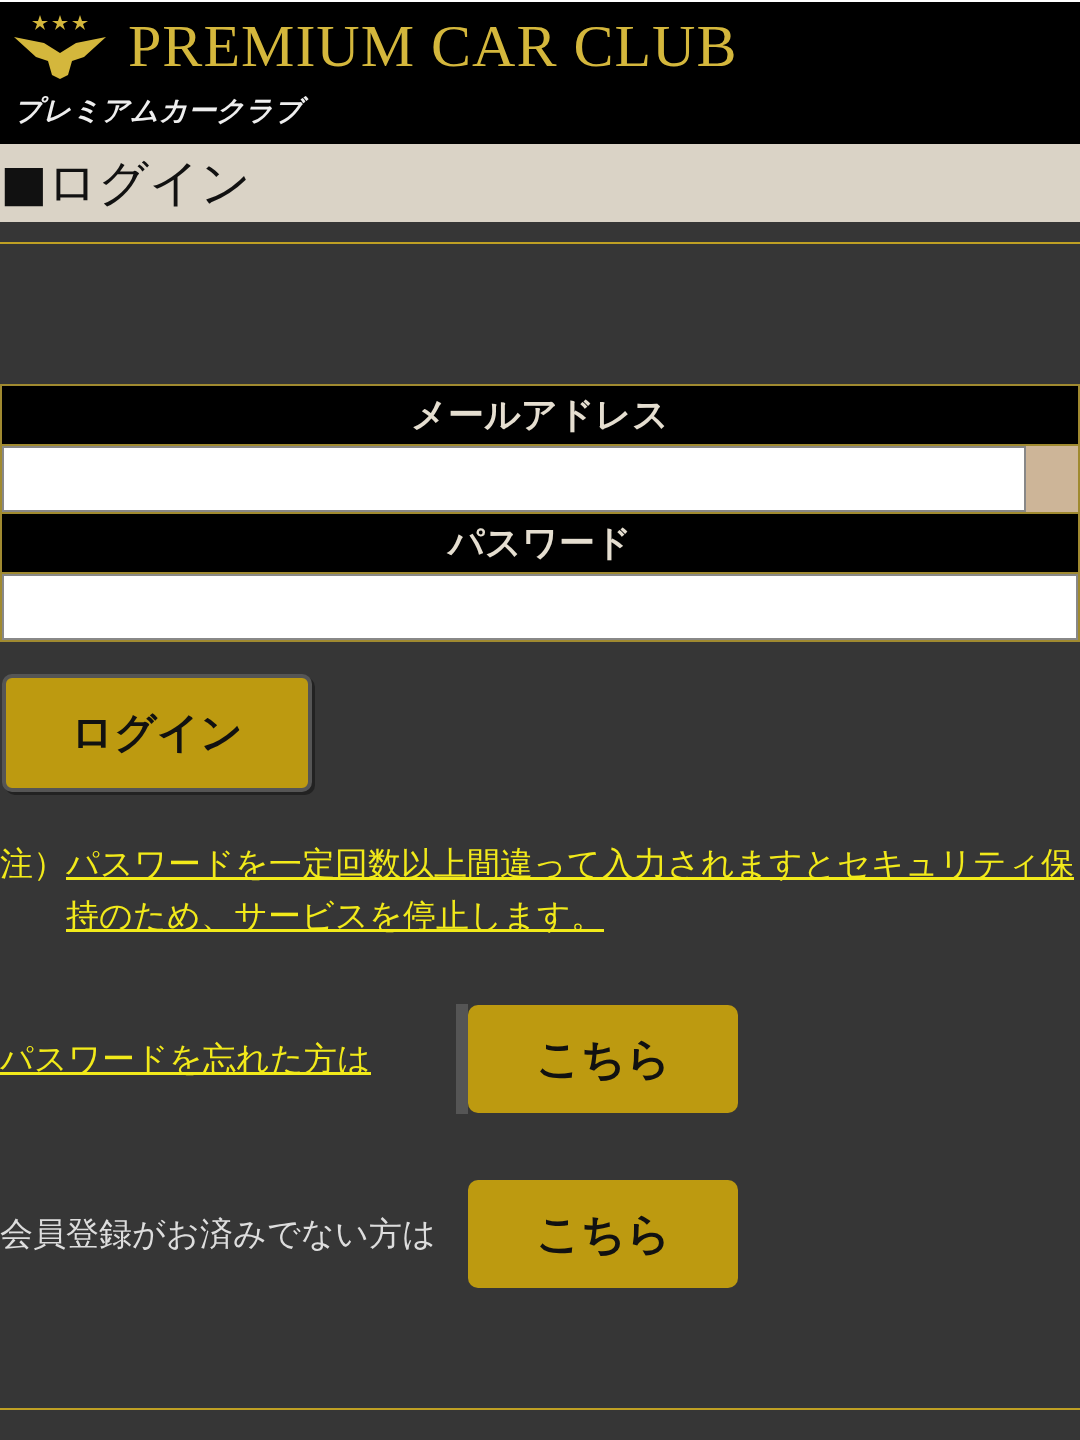 The image size is (1080, 1440). What do you see at coordinates (218, 1233) in the screenshot?
I see `register-prompt: 会員登録がお済みでない方は` at bounding box center [218, 1233].